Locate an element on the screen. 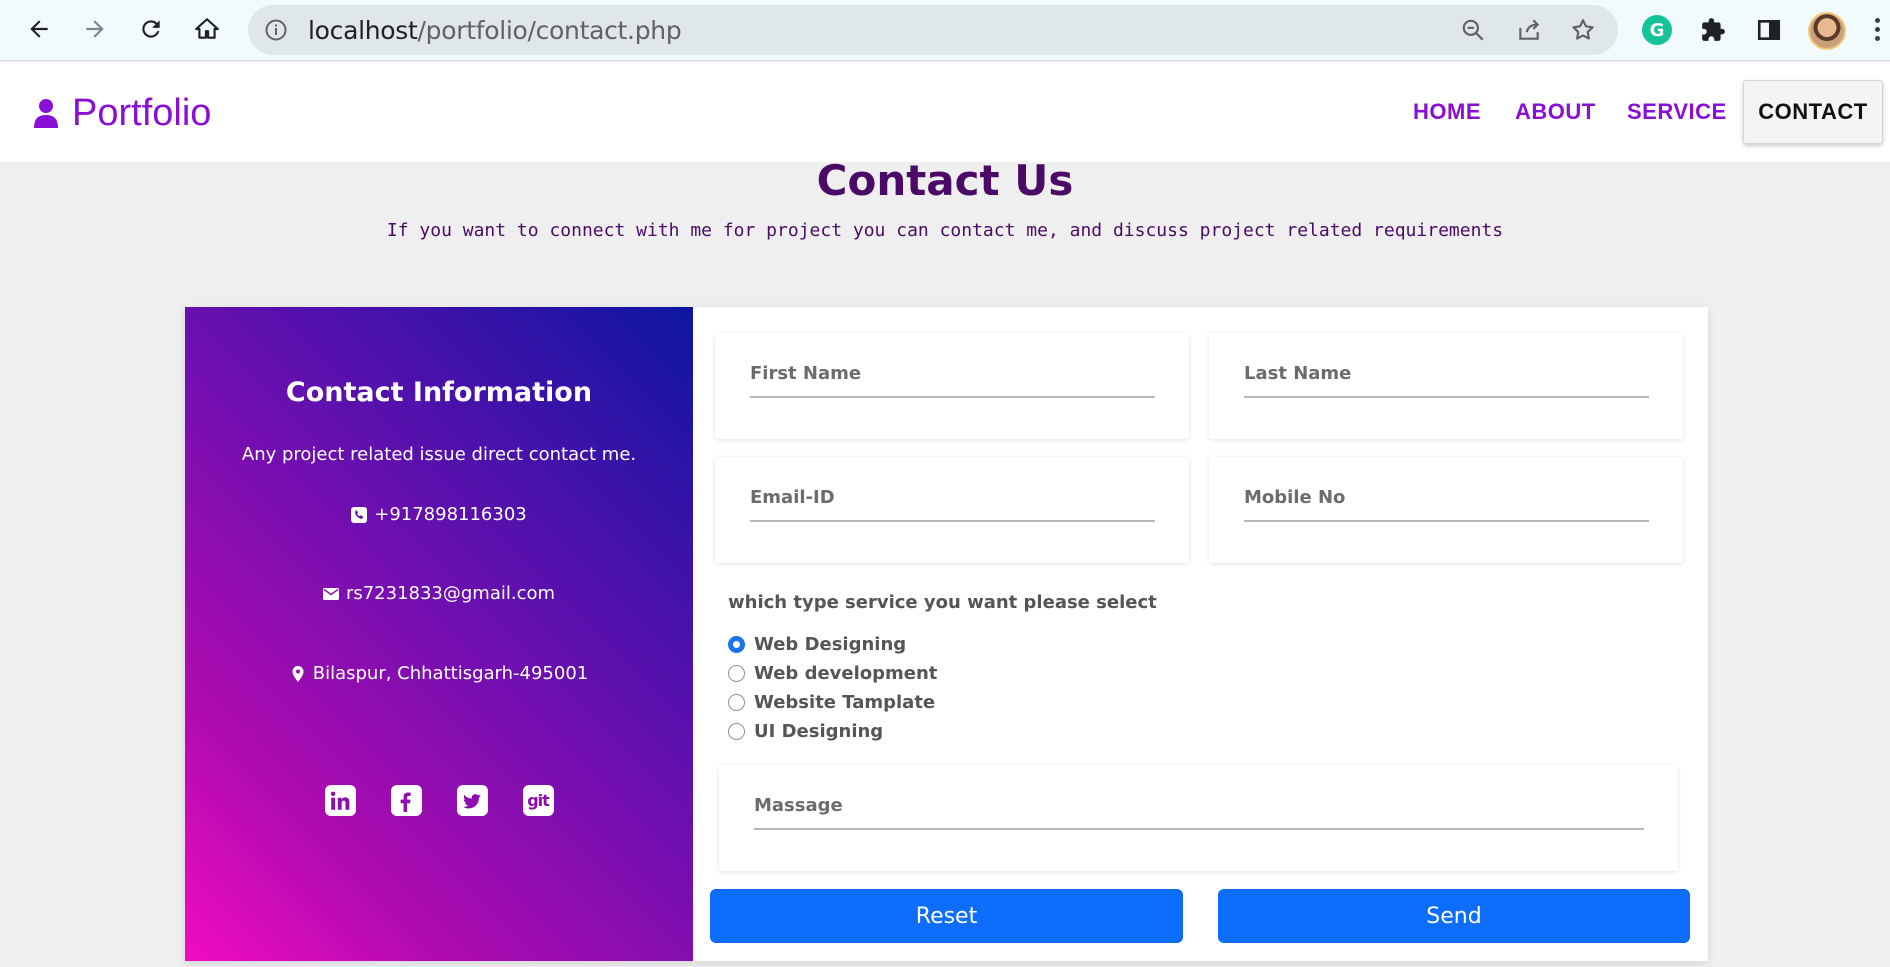  social-links: git is located at coordinates (439, 800).